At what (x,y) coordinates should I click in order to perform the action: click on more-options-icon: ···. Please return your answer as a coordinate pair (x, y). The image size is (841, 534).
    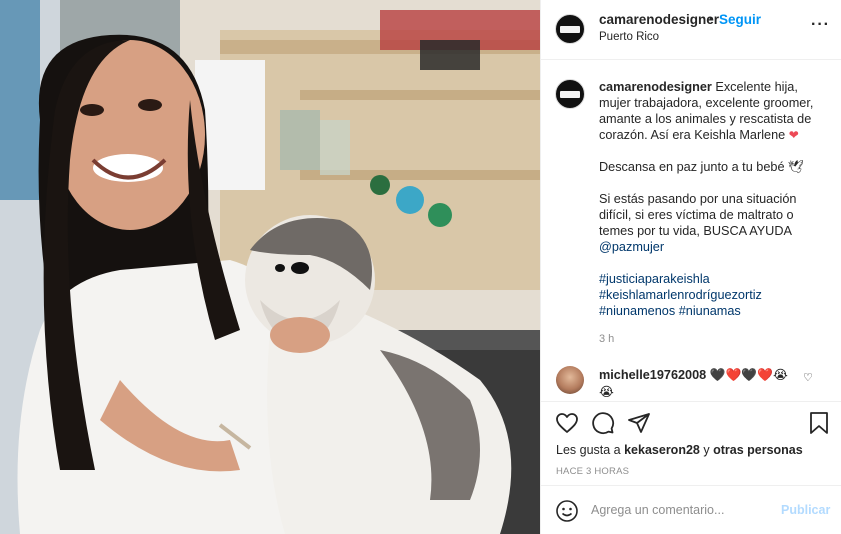
    Looking at the image, I should click on (820, 25).